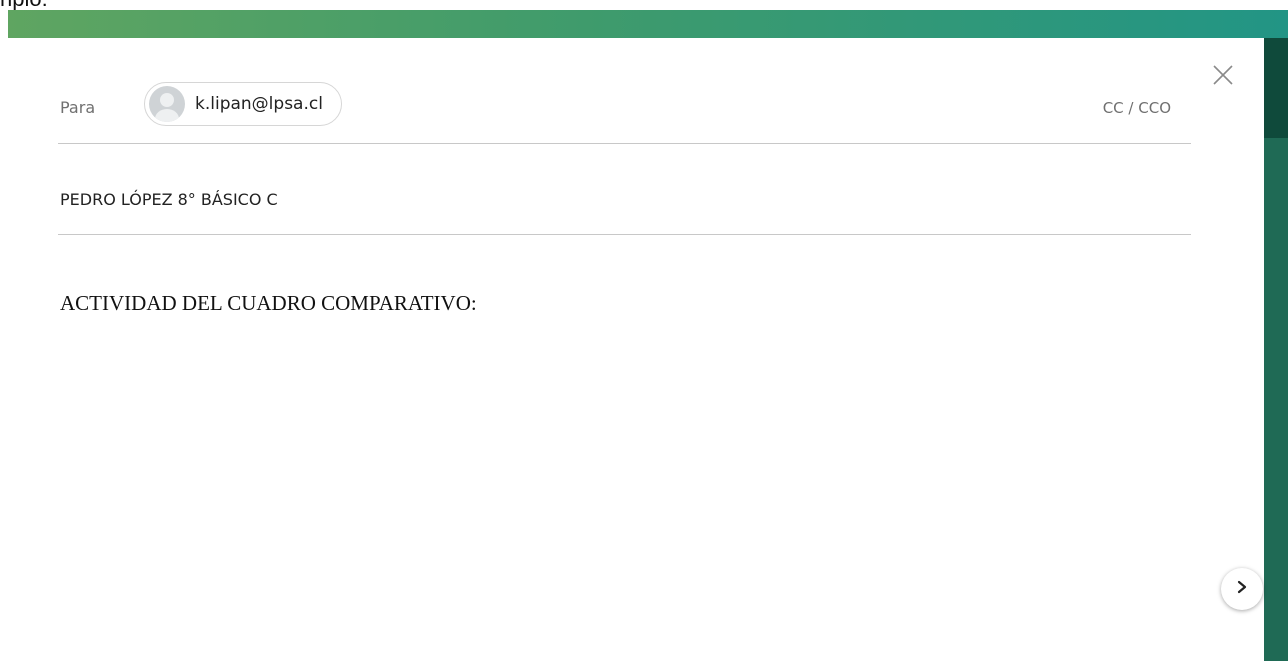 The image size is (1288, 661). What do you see at coordinates (259, 104) in the screenshot?
I see `recipient-email: k.lipan@lpsa.cl` at bounding box center [259, 104].